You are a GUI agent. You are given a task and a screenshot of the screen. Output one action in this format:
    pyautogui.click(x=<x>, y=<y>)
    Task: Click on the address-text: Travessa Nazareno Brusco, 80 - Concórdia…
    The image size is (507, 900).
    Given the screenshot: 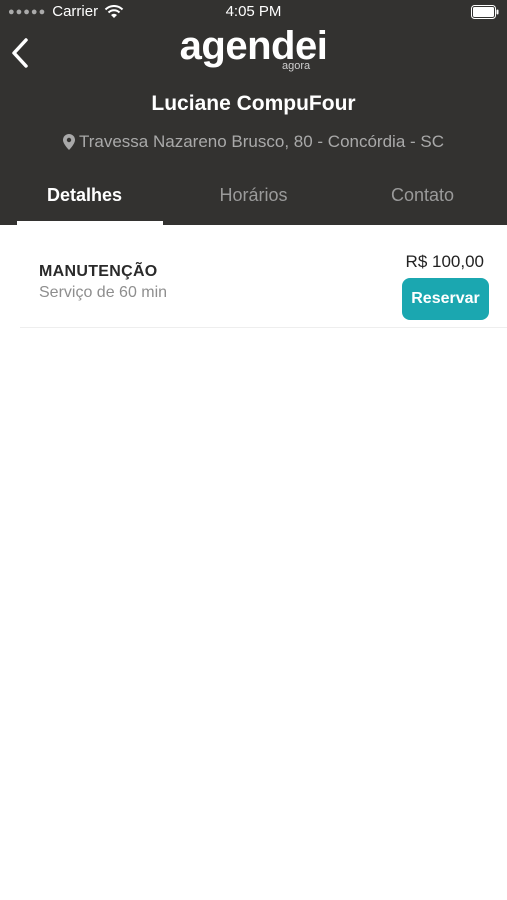 What is the action you would take?
    pyautogui.click(x=261, y=141)
    